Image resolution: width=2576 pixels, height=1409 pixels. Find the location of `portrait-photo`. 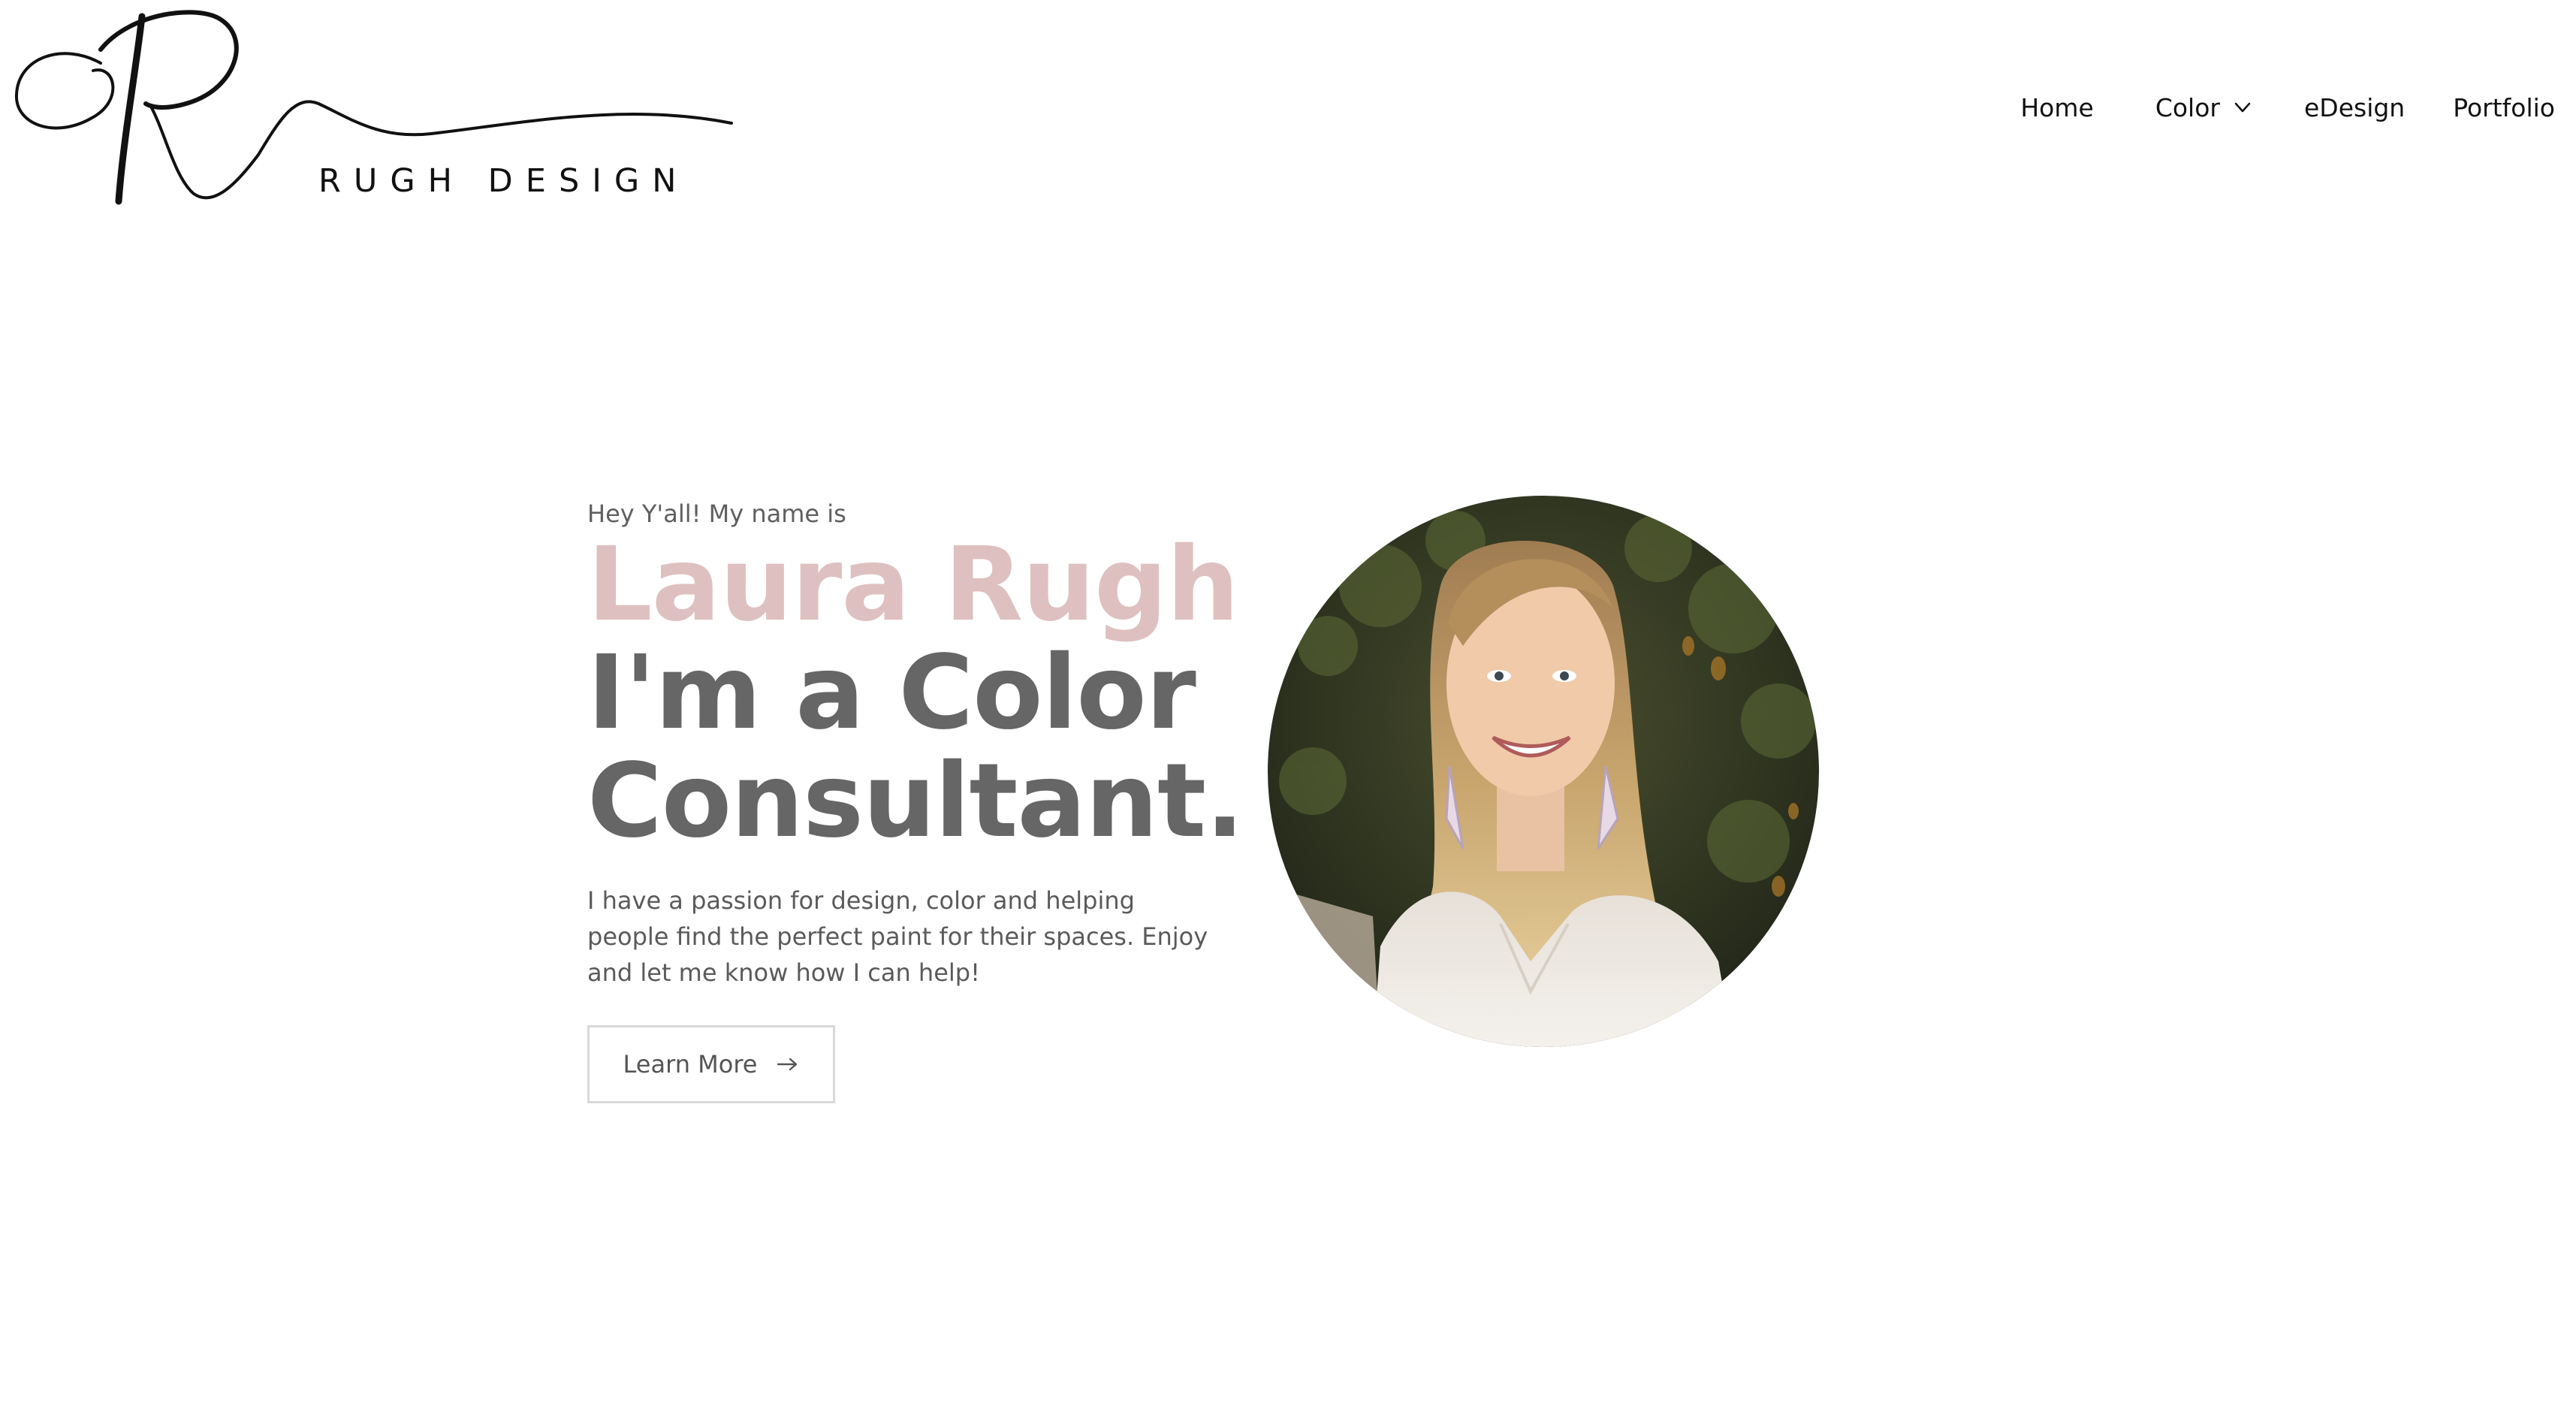

portrait-photo is located at coordinates (1543, 771).